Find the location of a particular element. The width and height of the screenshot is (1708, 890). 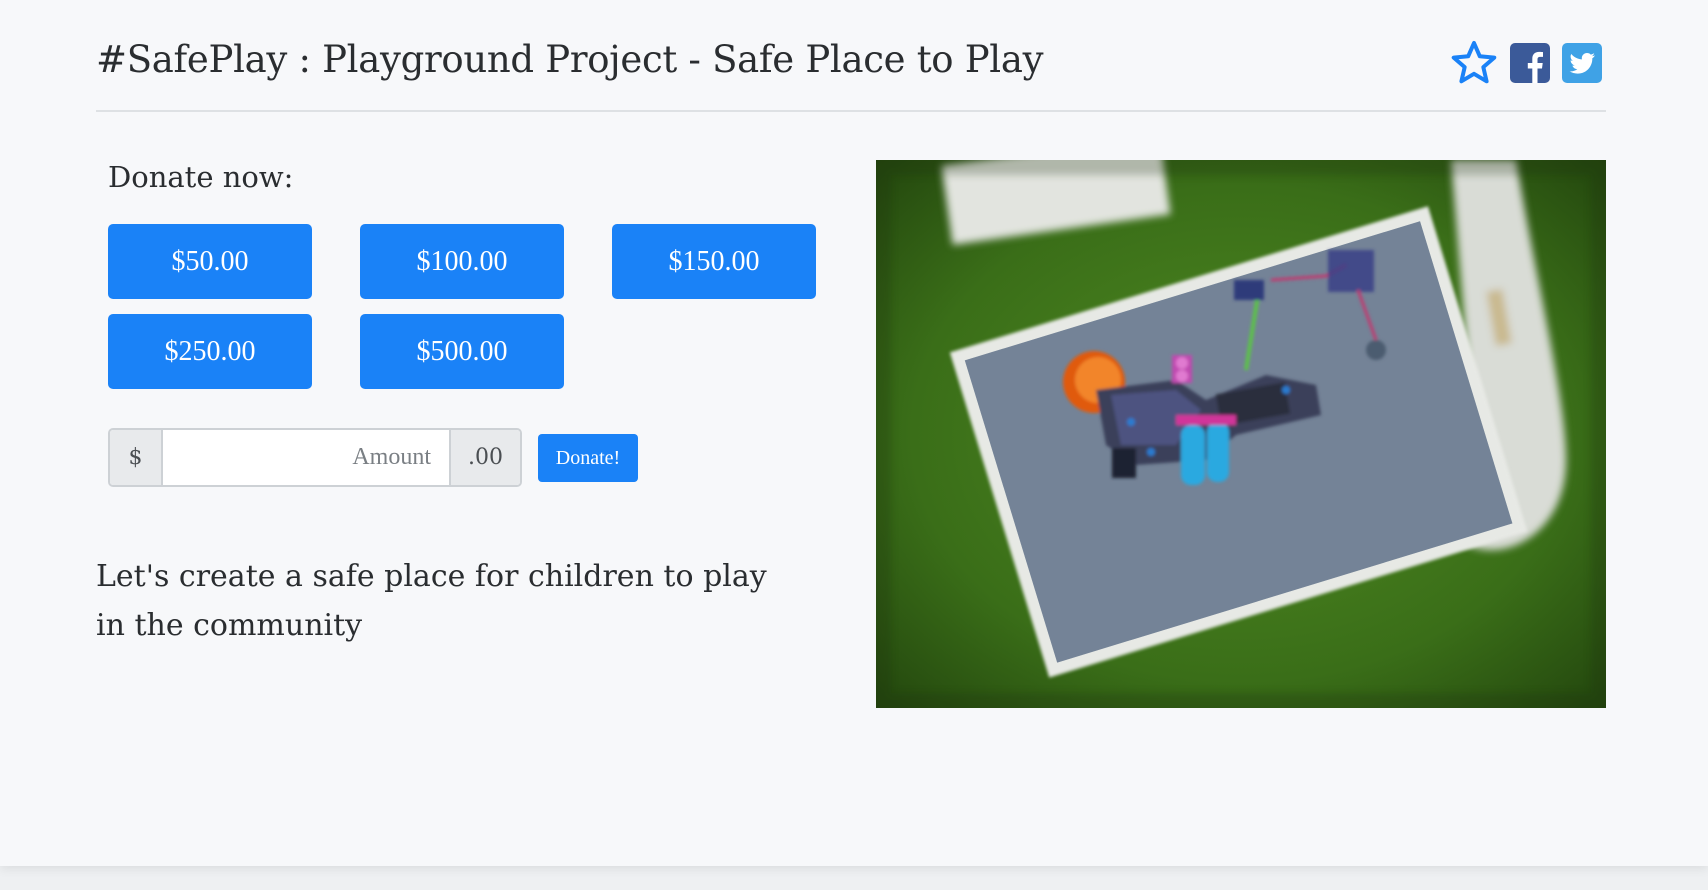

custom-amount-group: $ .00 is located at coordinates (315, 457).